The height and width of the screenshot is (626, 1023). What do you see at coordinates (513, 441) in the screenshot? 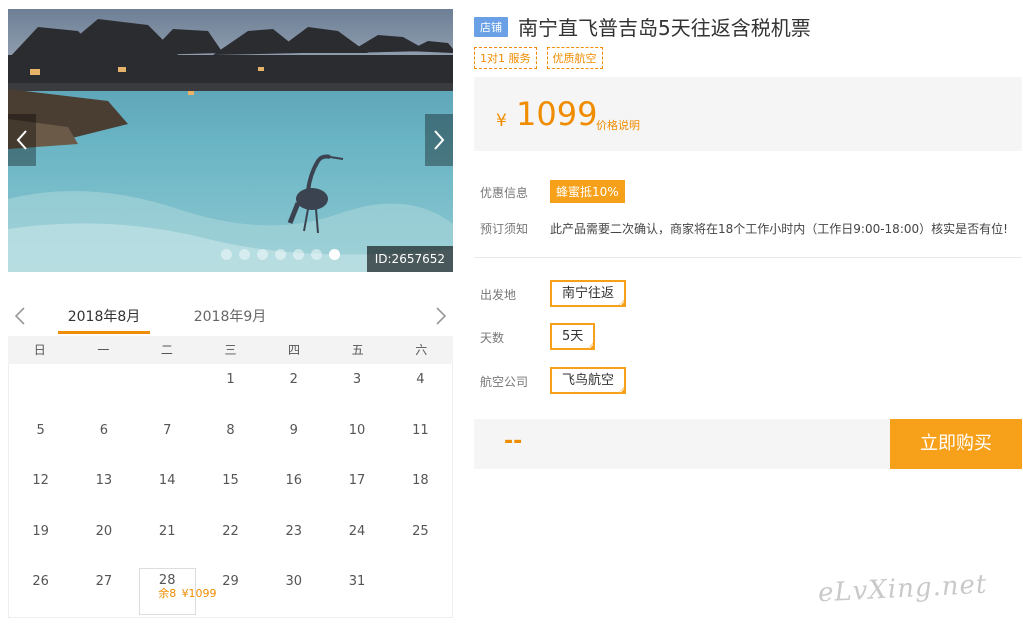
I see `total-price: --` at bounding box center [513, 441].